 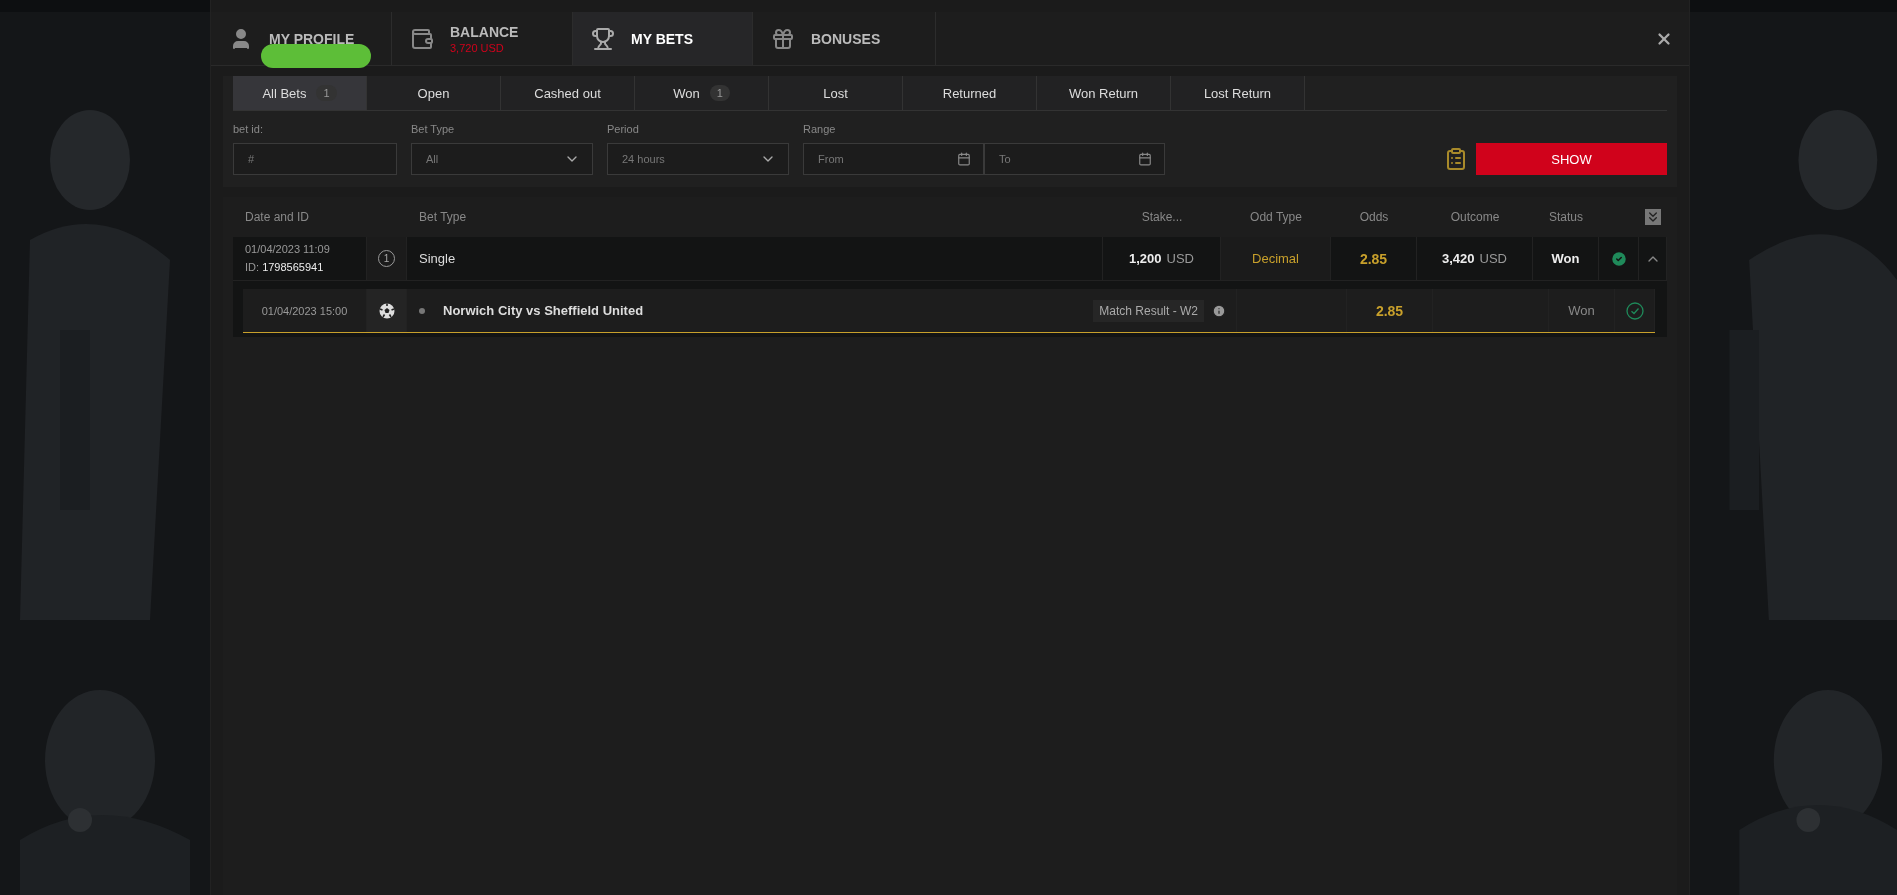 I want to click on bet-id: ID: 1798565941, so click(x=285, y=267).